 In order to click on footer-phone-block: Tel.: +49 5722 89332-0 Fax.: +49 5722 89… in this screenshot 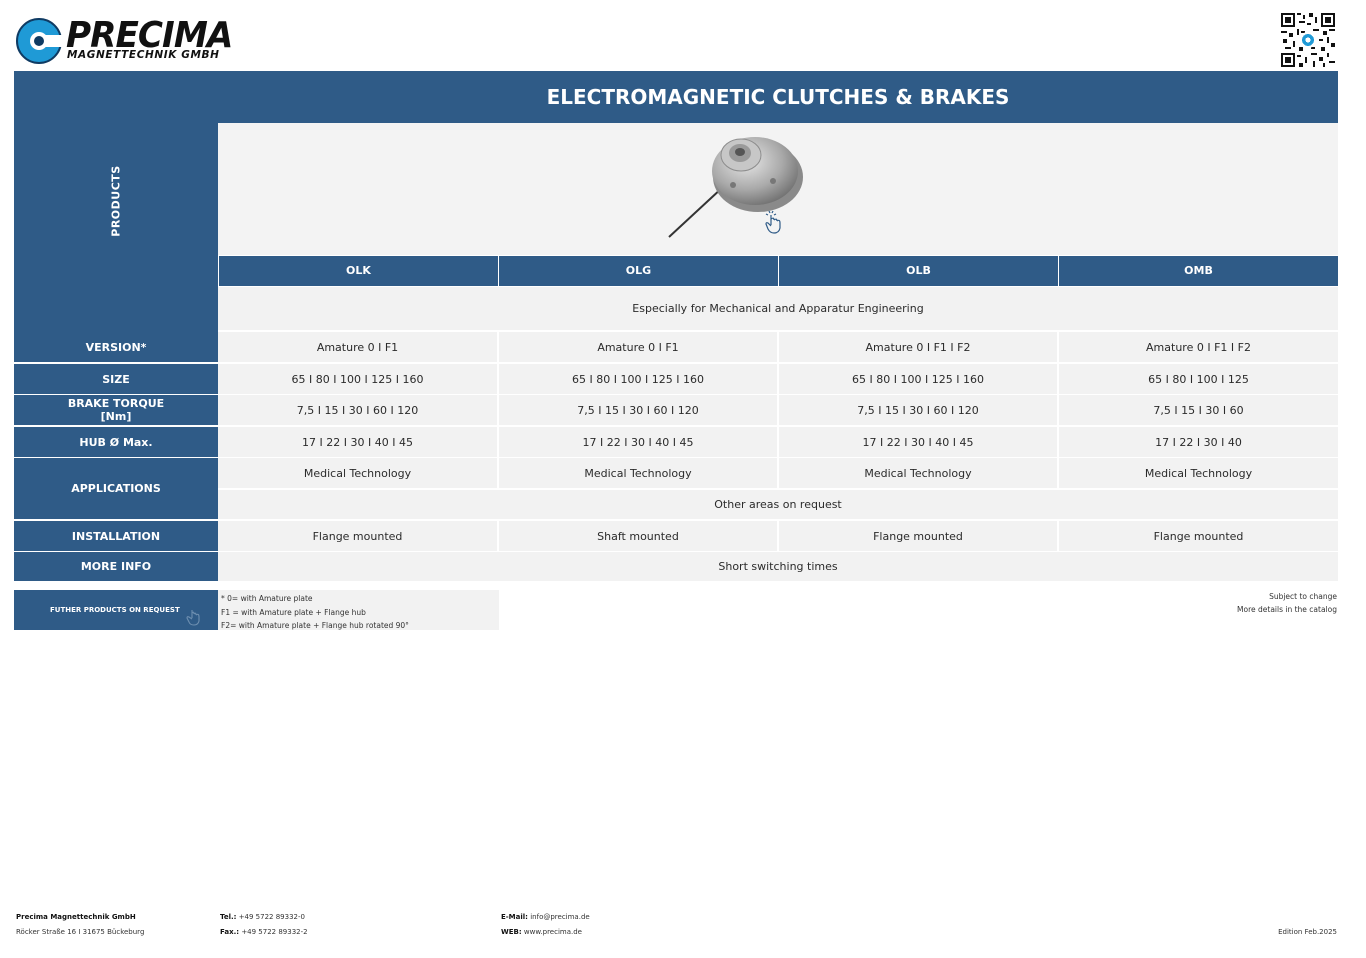, I will do `click(264, 925)`.